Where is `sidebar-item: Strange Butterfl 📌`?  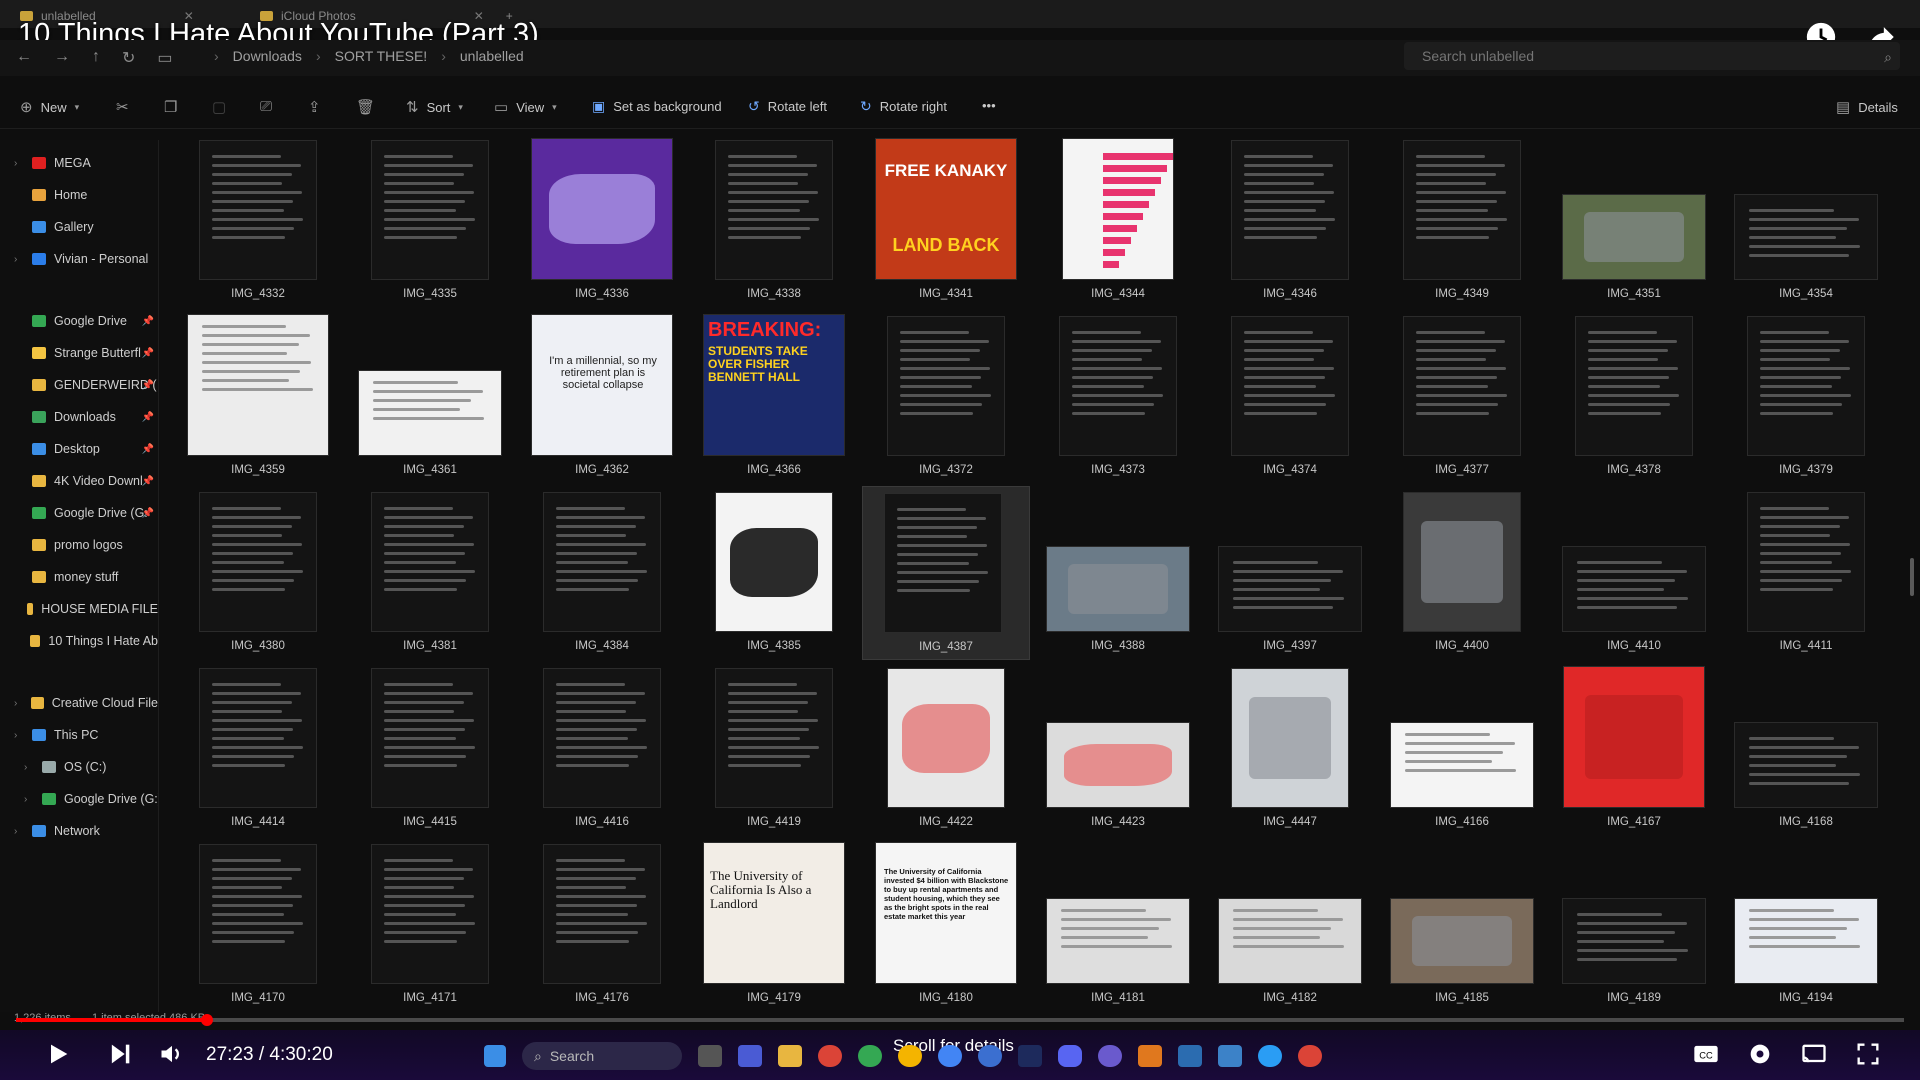
sidebar-item: Strange Butterfl 📌 is located at coordinates (86, 353).